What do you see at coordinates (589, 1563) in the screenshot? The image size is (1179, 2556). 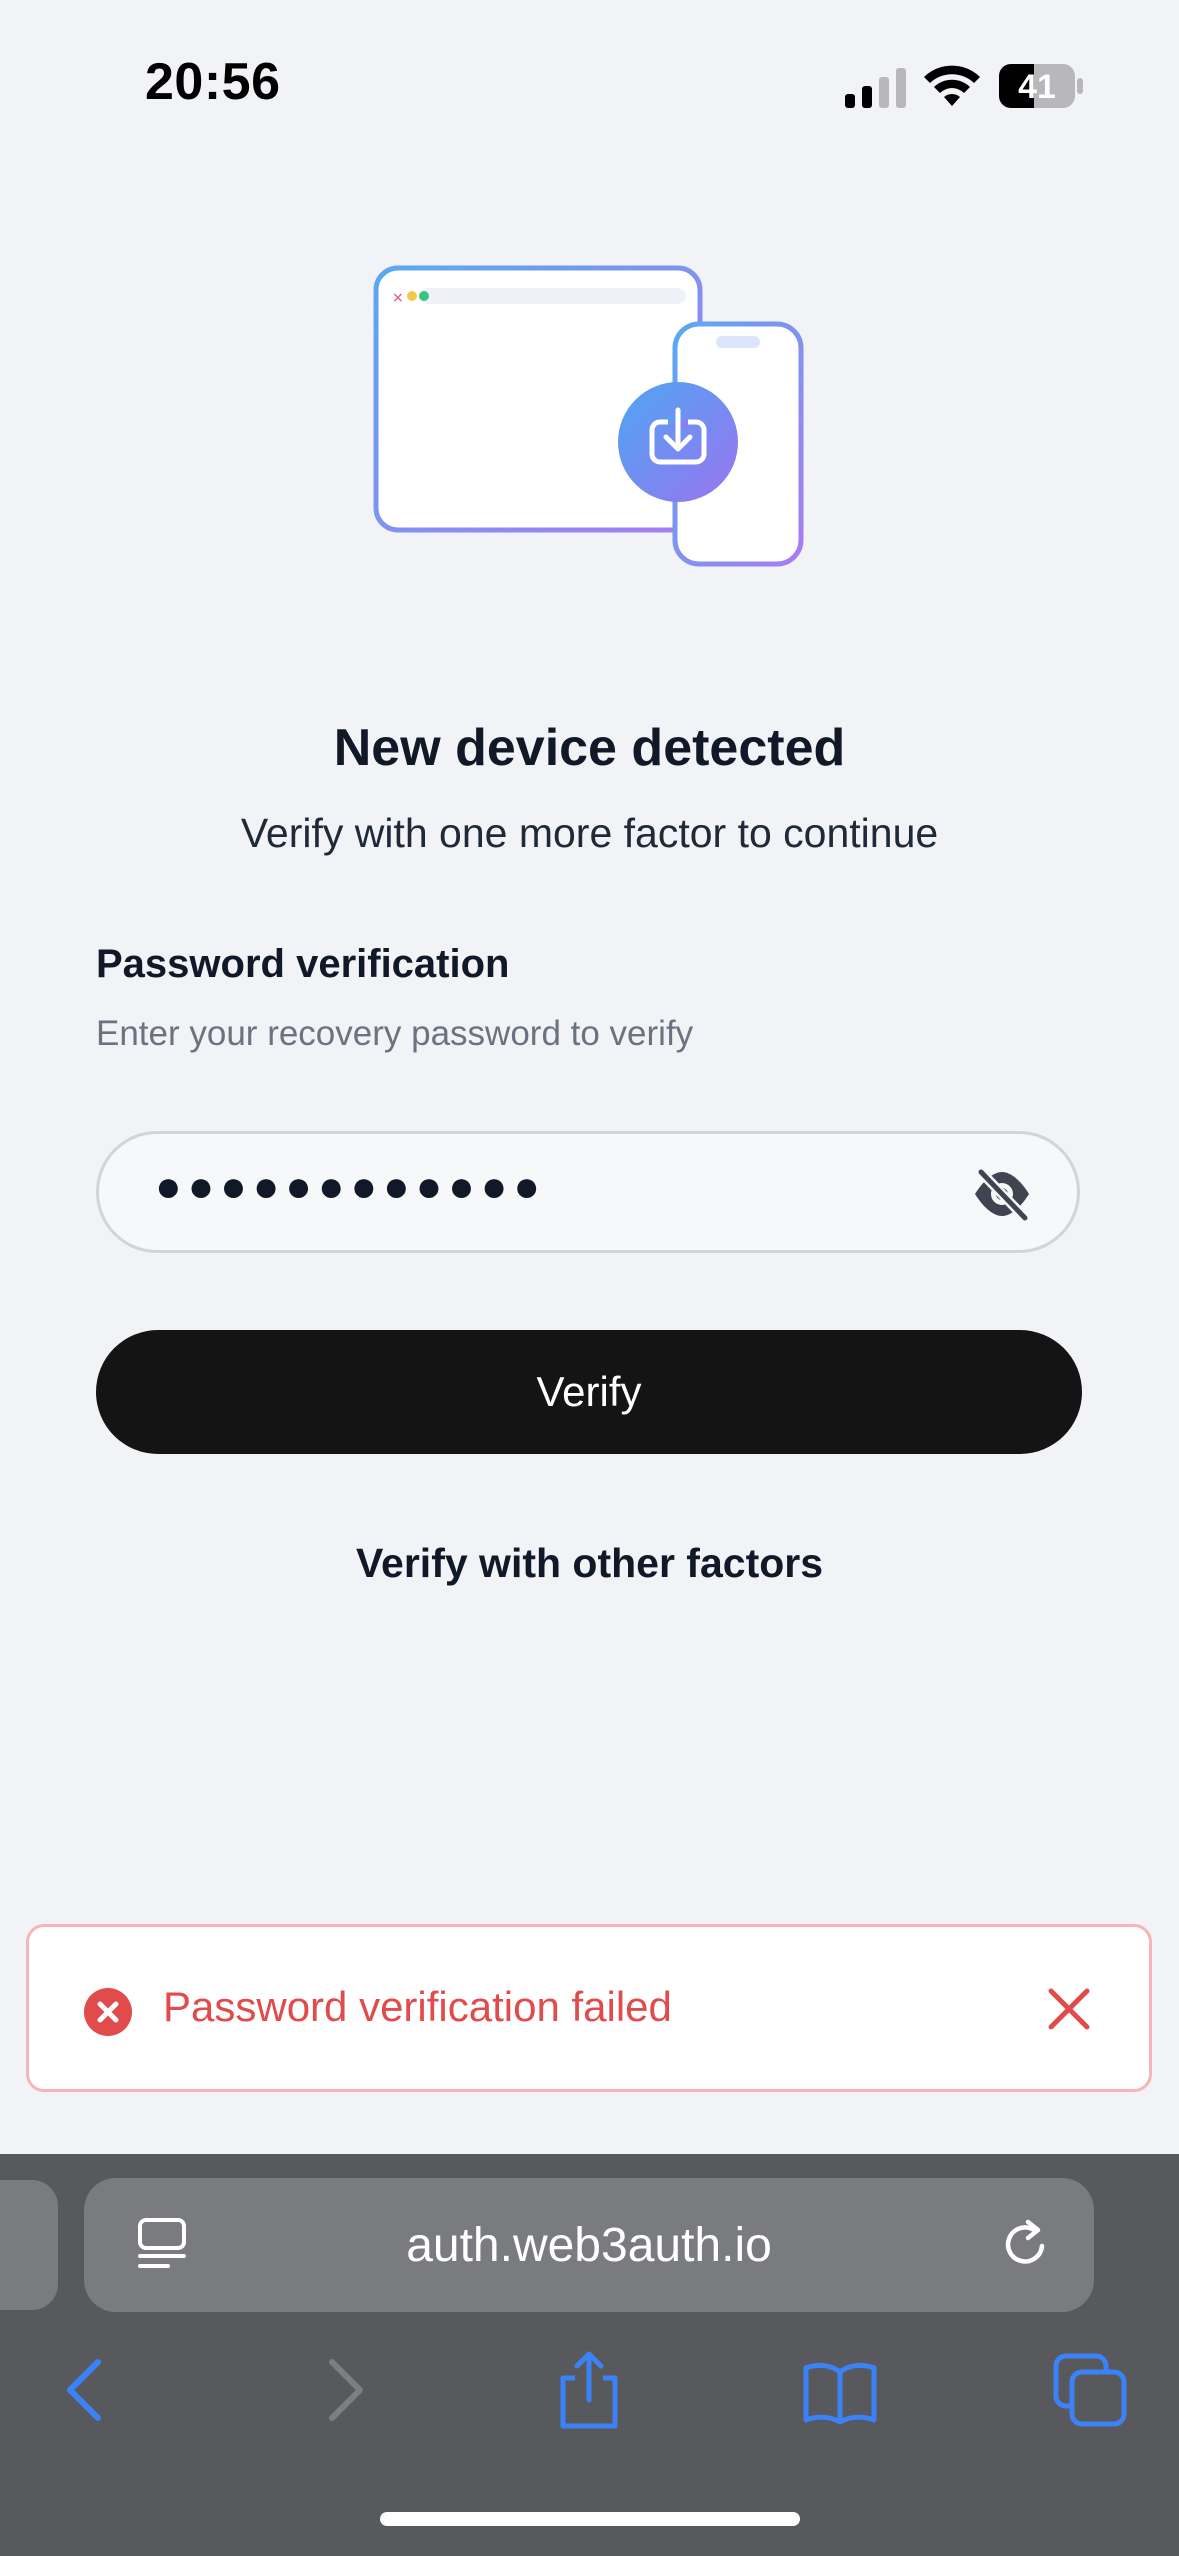 I see `verify-other-factors-link: Verify with other factors` at bounding box center [589, 1563].